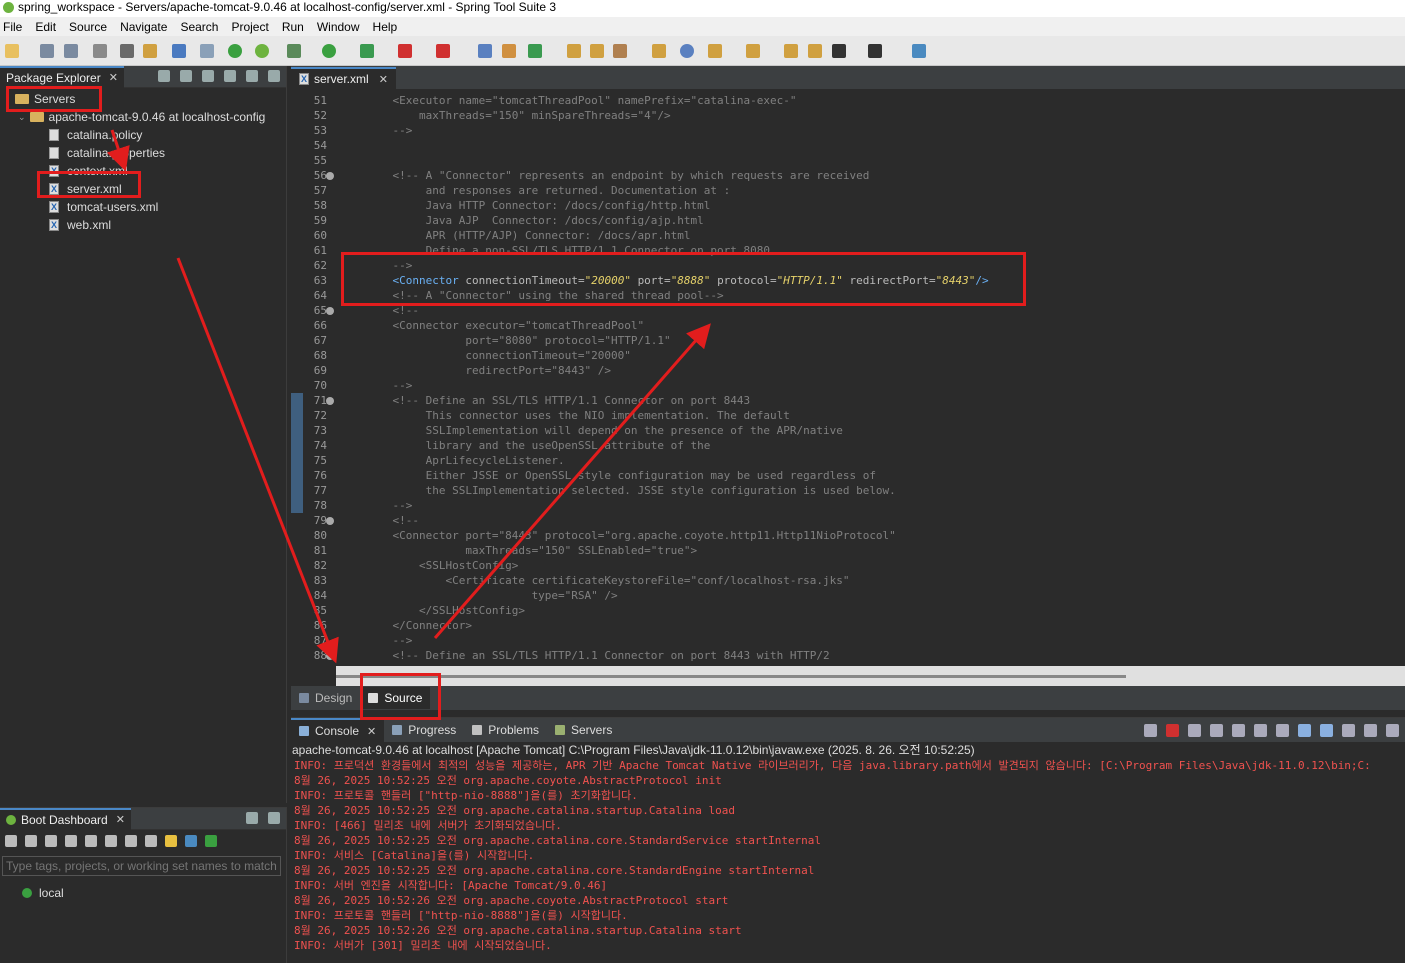 The image size is (1405, 963). I want to click on chevron-down-icon: ⌄, so click(22, 117).